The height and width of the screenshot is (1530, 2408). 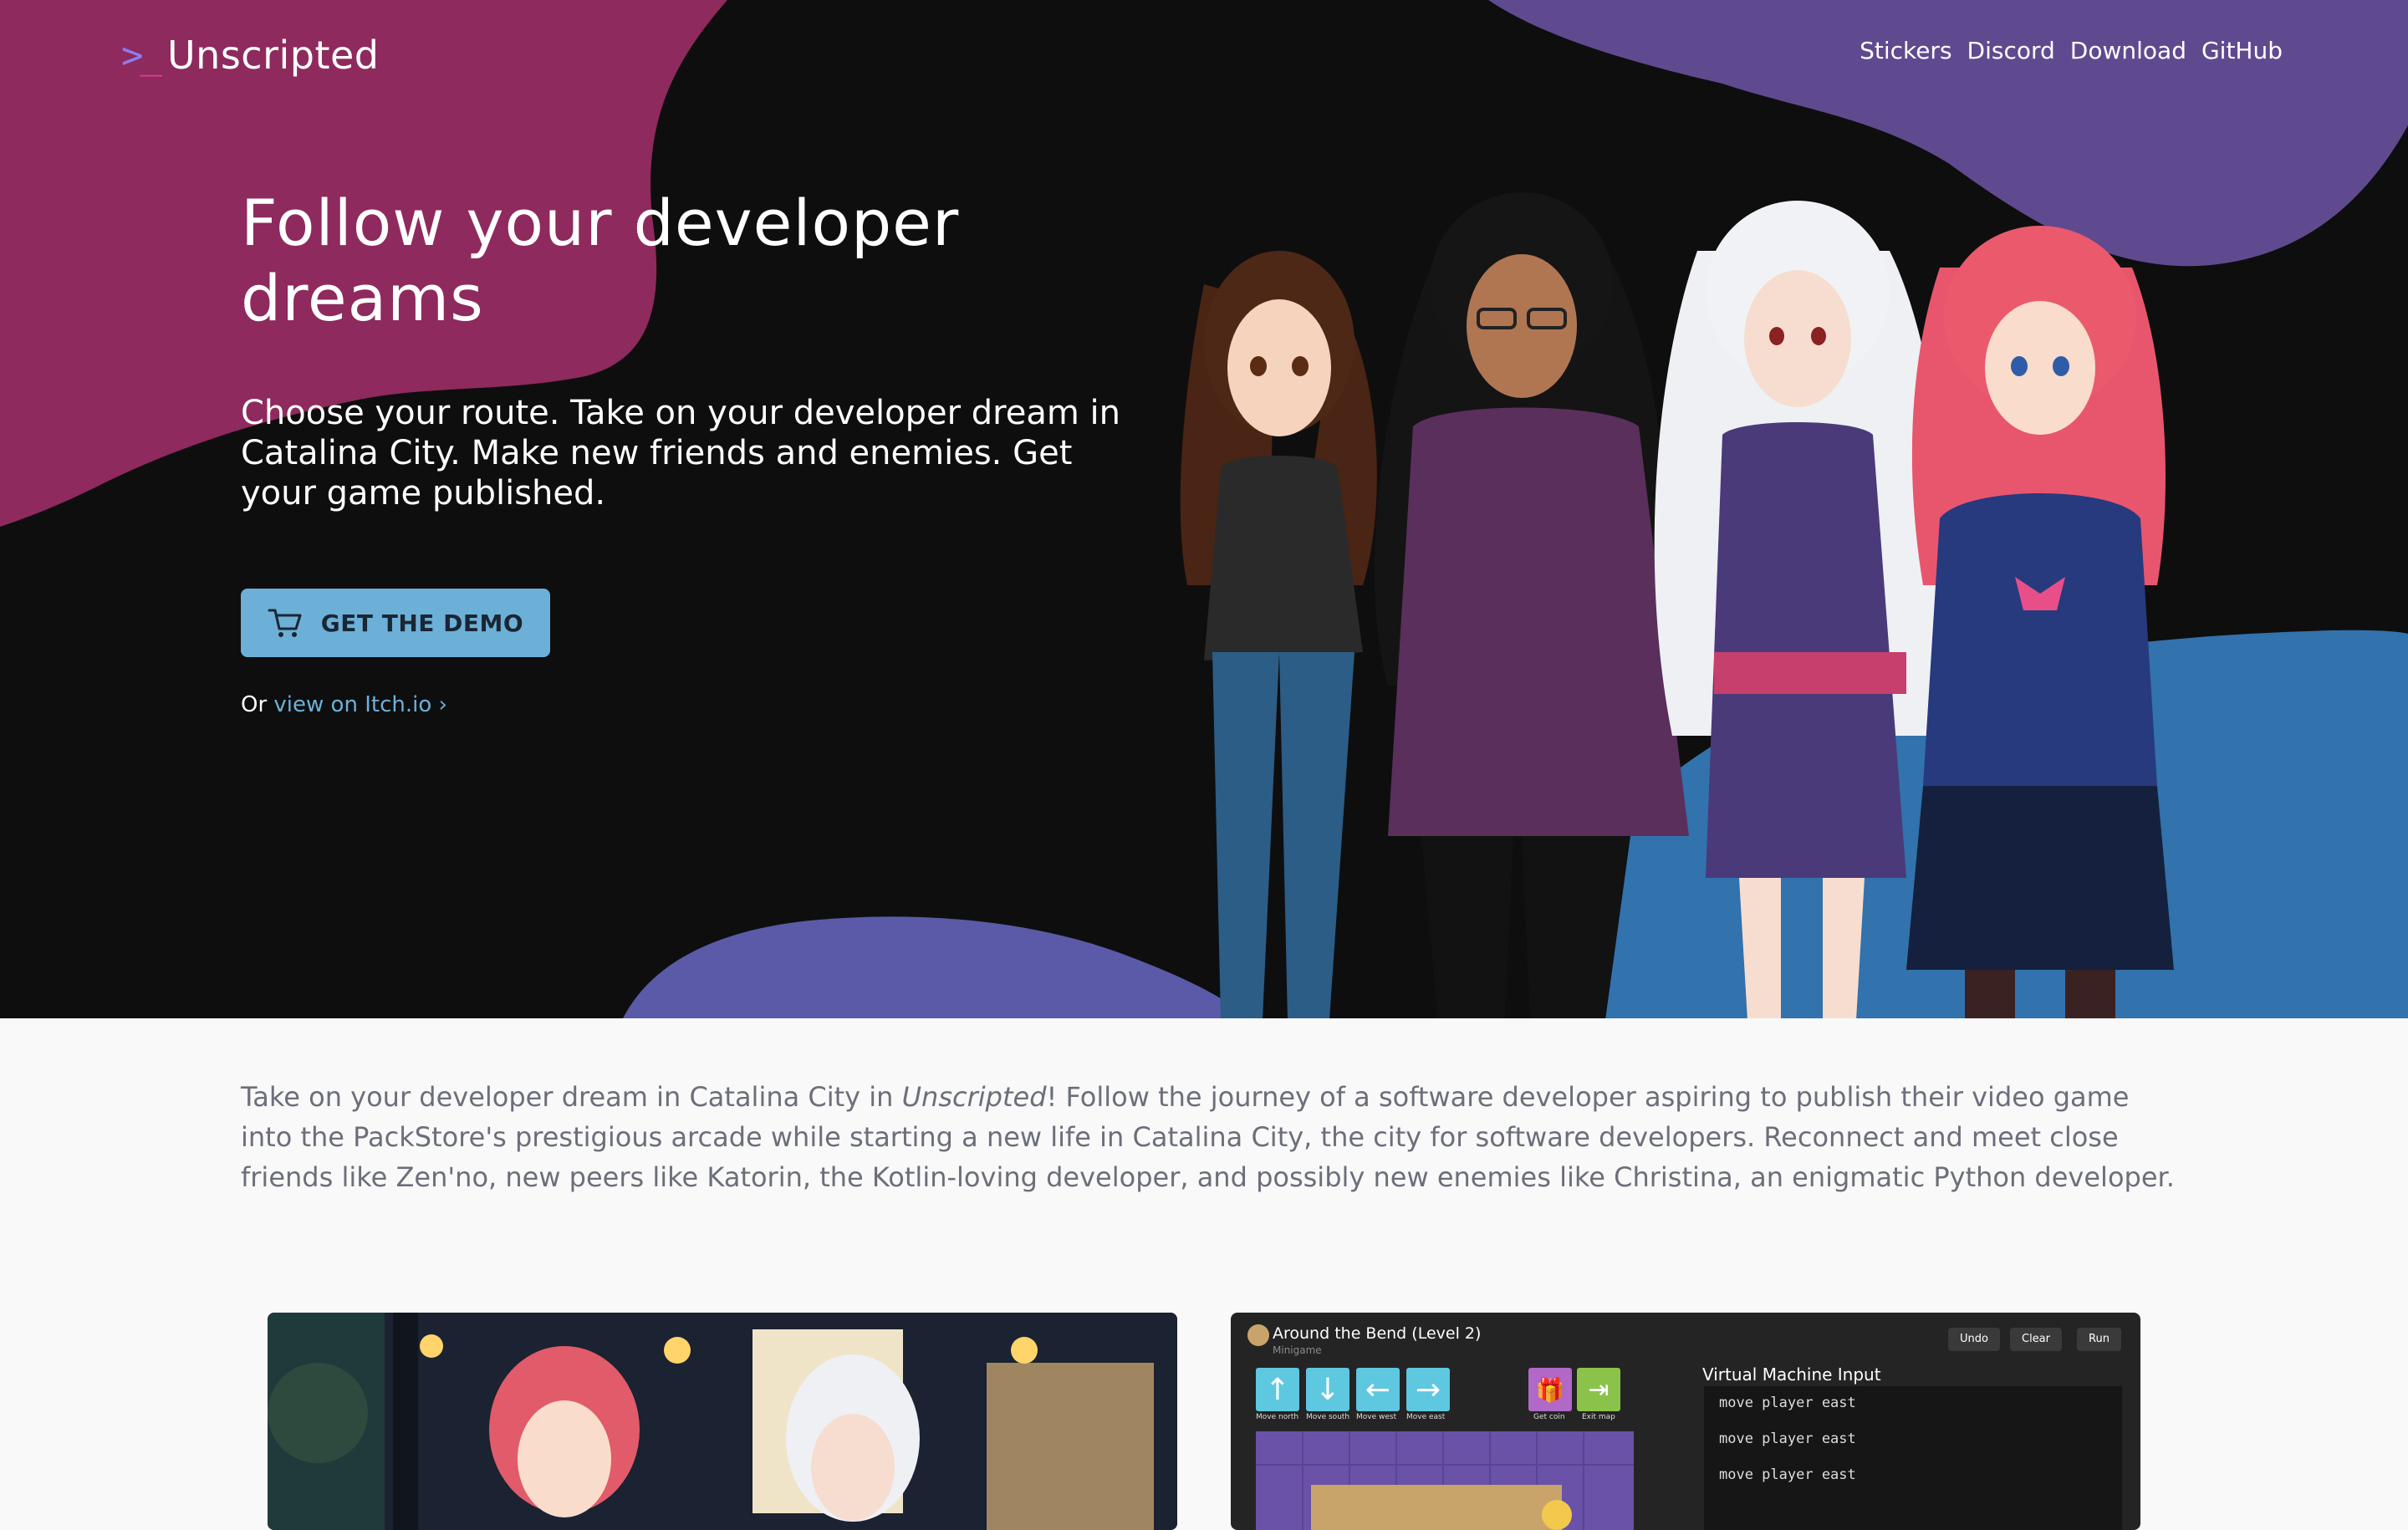 I want to click on character-brunette, so click(x=1278, y=634).